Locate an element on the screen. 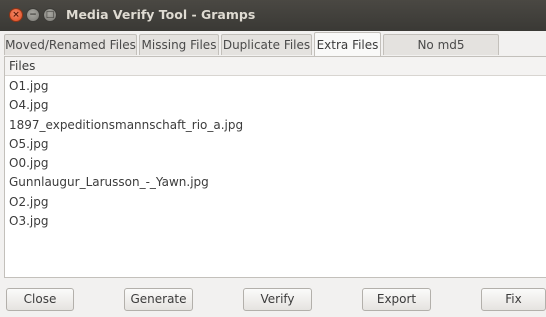  window-close-button: × is located at coordinates (16, 15).